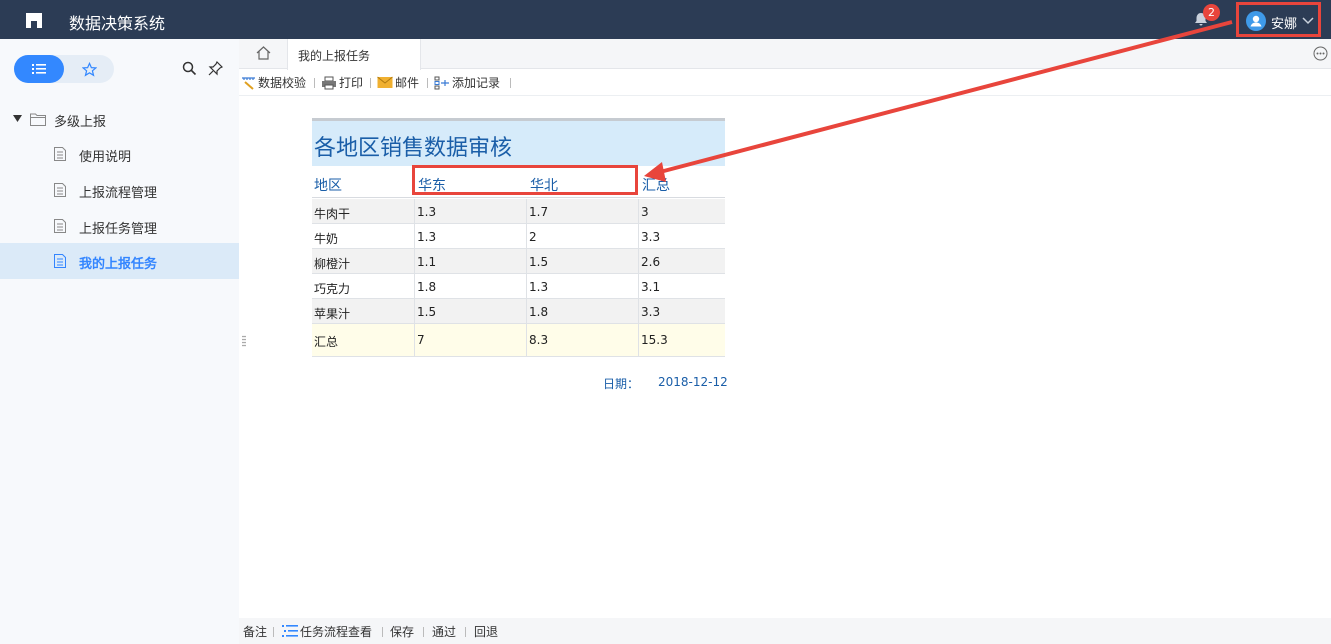 The image size is (1331, 644). What do you see at coordinates (486, 631) in the screenshot?
I see `reject-button: 回退` at bounding box center [486, 631].